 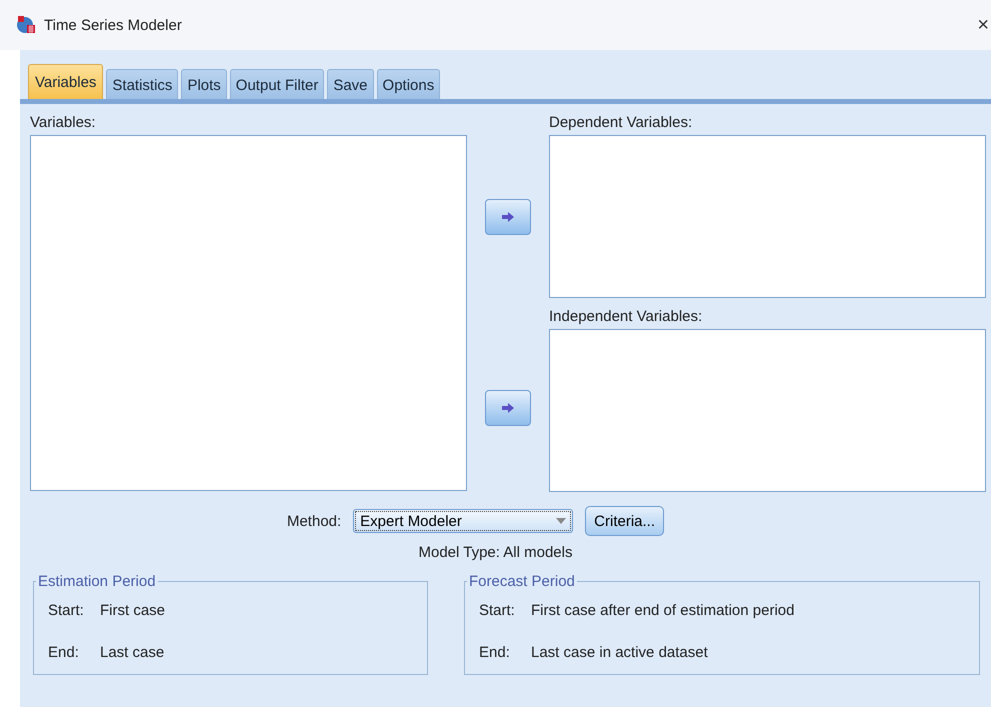 I want to click on variables-label: Variables:, so click(x=63, y=122).